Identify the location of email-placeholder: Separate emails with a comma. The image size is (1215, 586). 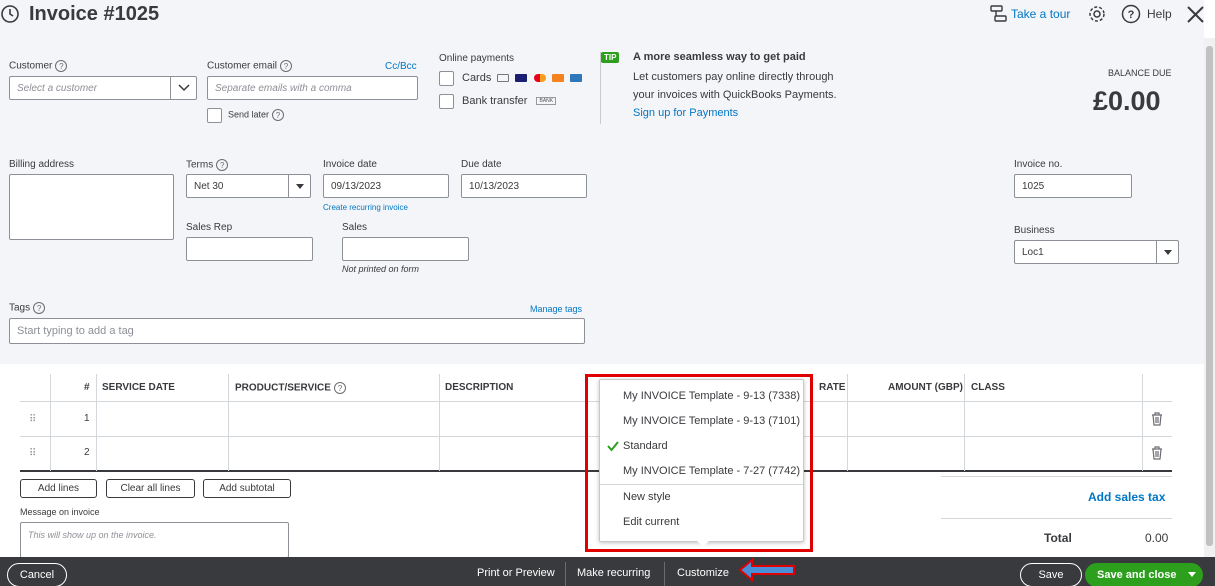
(283, 88).